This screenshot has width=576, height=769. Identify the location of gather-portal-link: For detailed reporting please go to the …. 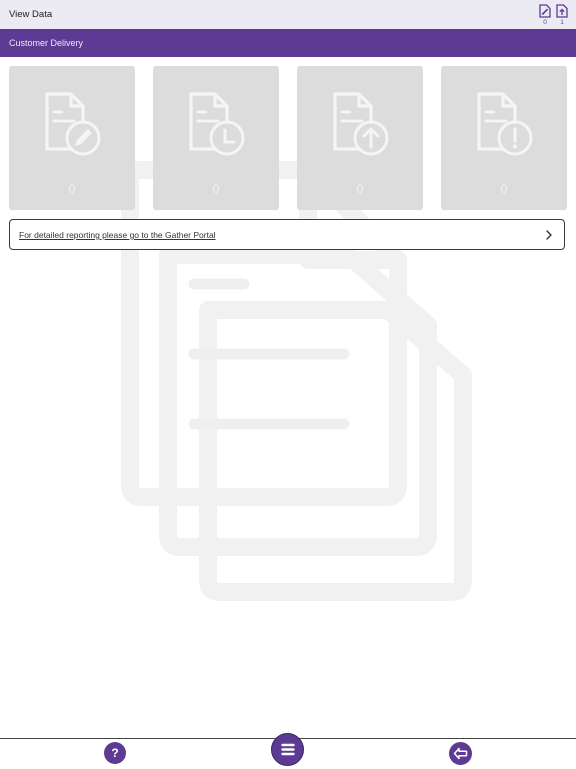
(287, 234).